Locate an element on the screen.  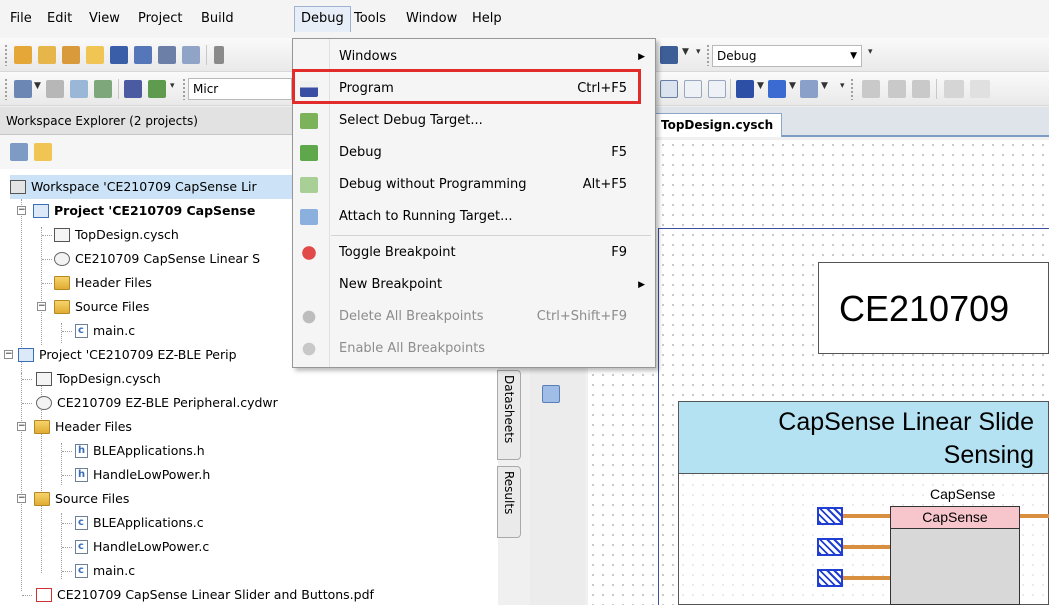
align-center-icon is located at coordinates (693, 89).